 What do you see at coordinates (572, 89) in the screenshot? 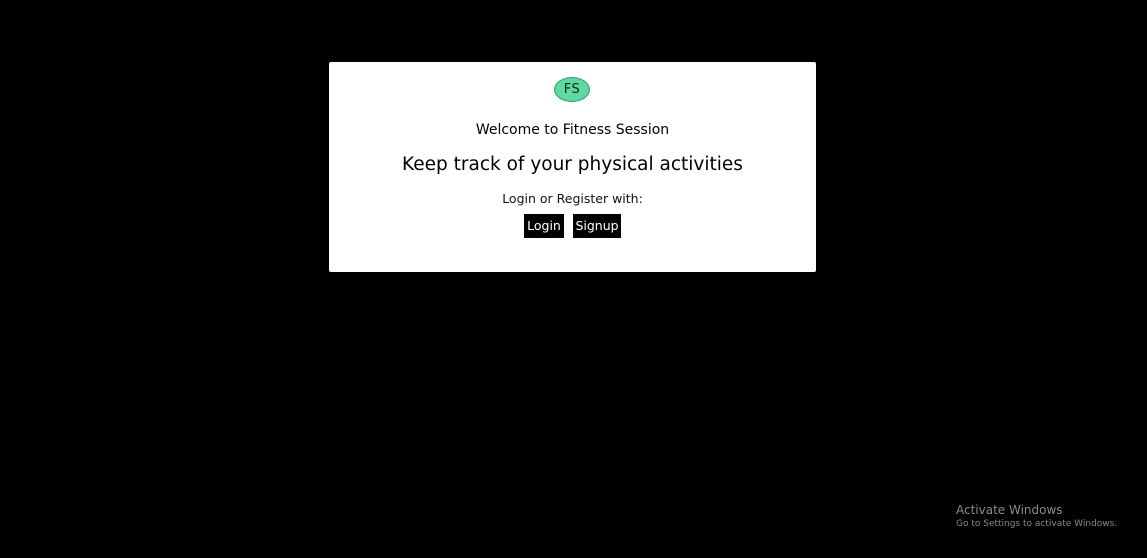
I see `app-logo: FS` at bounding box center [572, 89].